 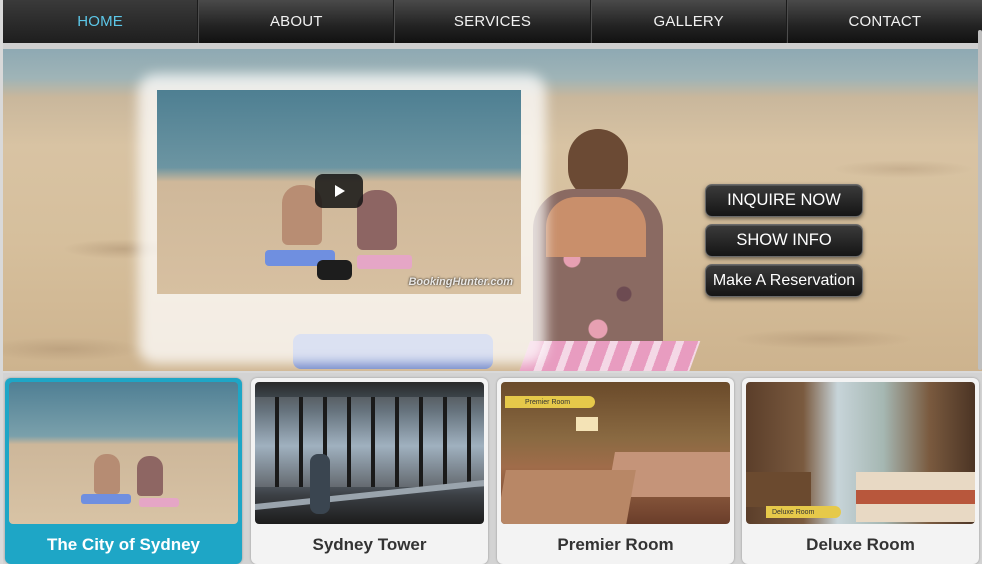 What do you see at coordinates (915, 497) in the screenshot?
I see `thumb-bed-runner` at bounding box center [915, 497].